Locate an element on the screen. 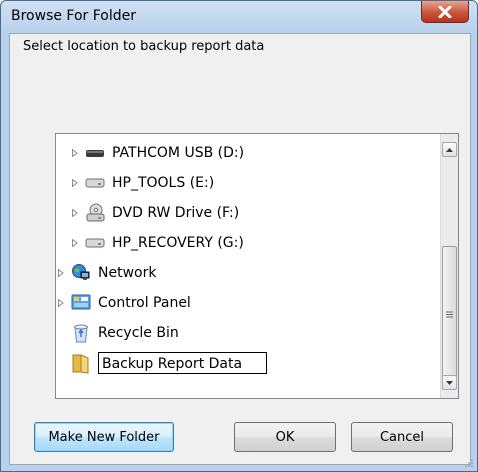 This screenshot has height=472, width=478. ok-button: OK is located at coordinates (285, 437).